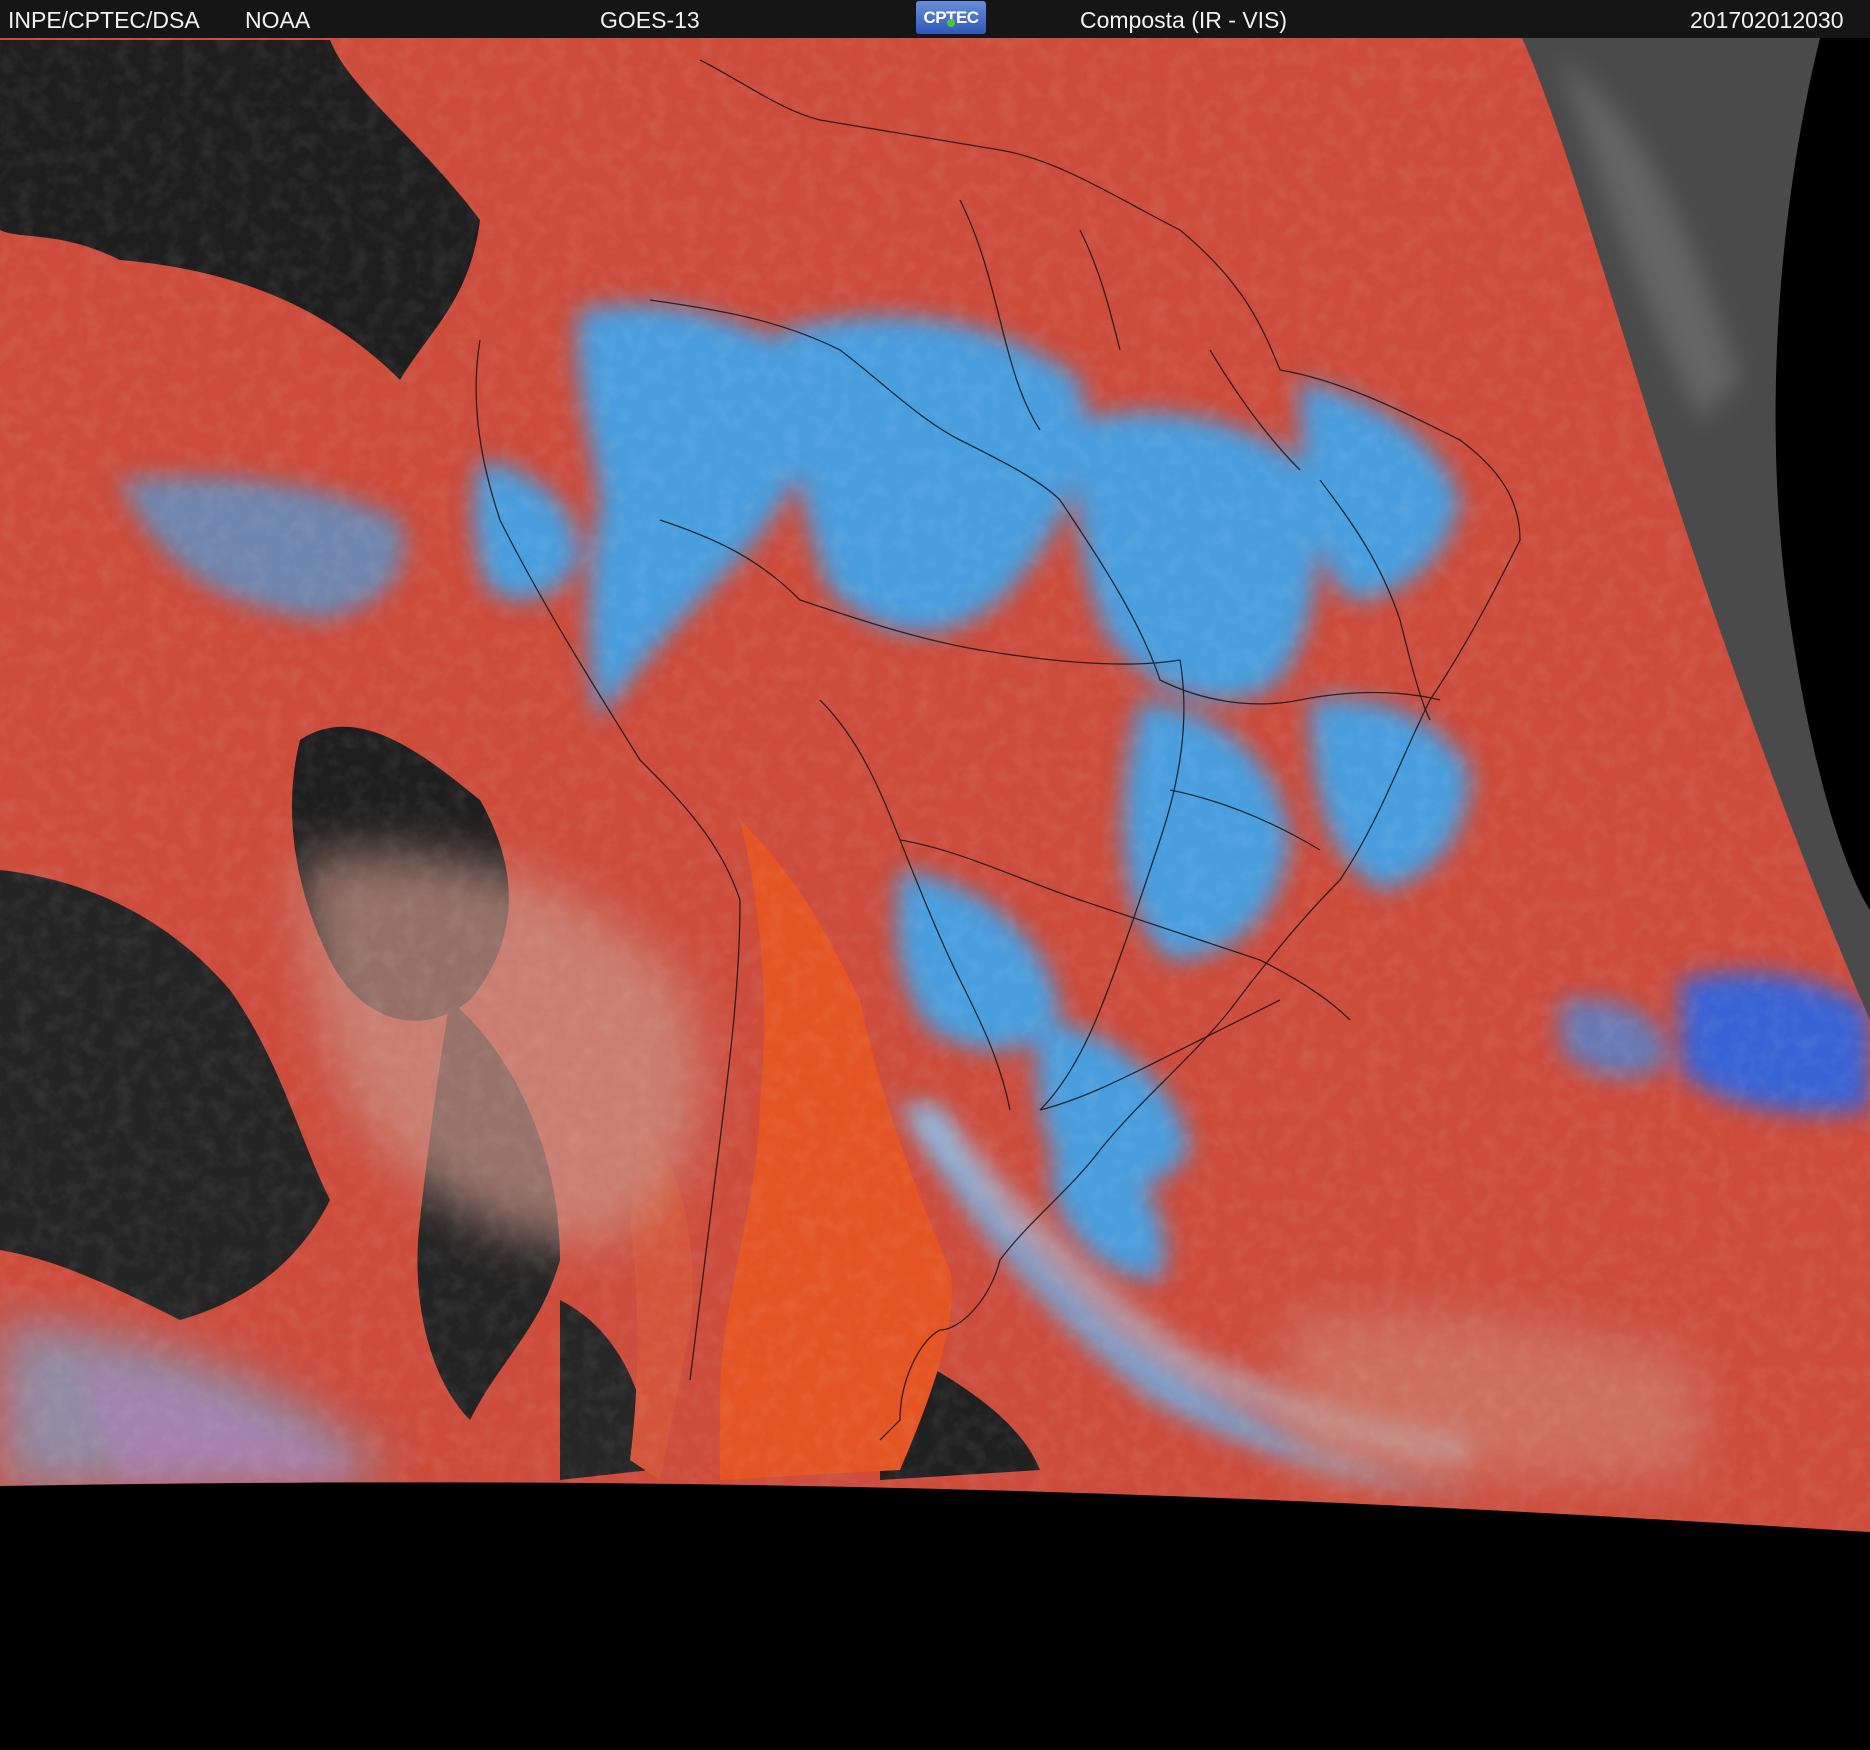 Image resolution: width=1870 pixels, height=1750 pixels. I want to click on satellite-label: GOES-13, so click(650, 20).